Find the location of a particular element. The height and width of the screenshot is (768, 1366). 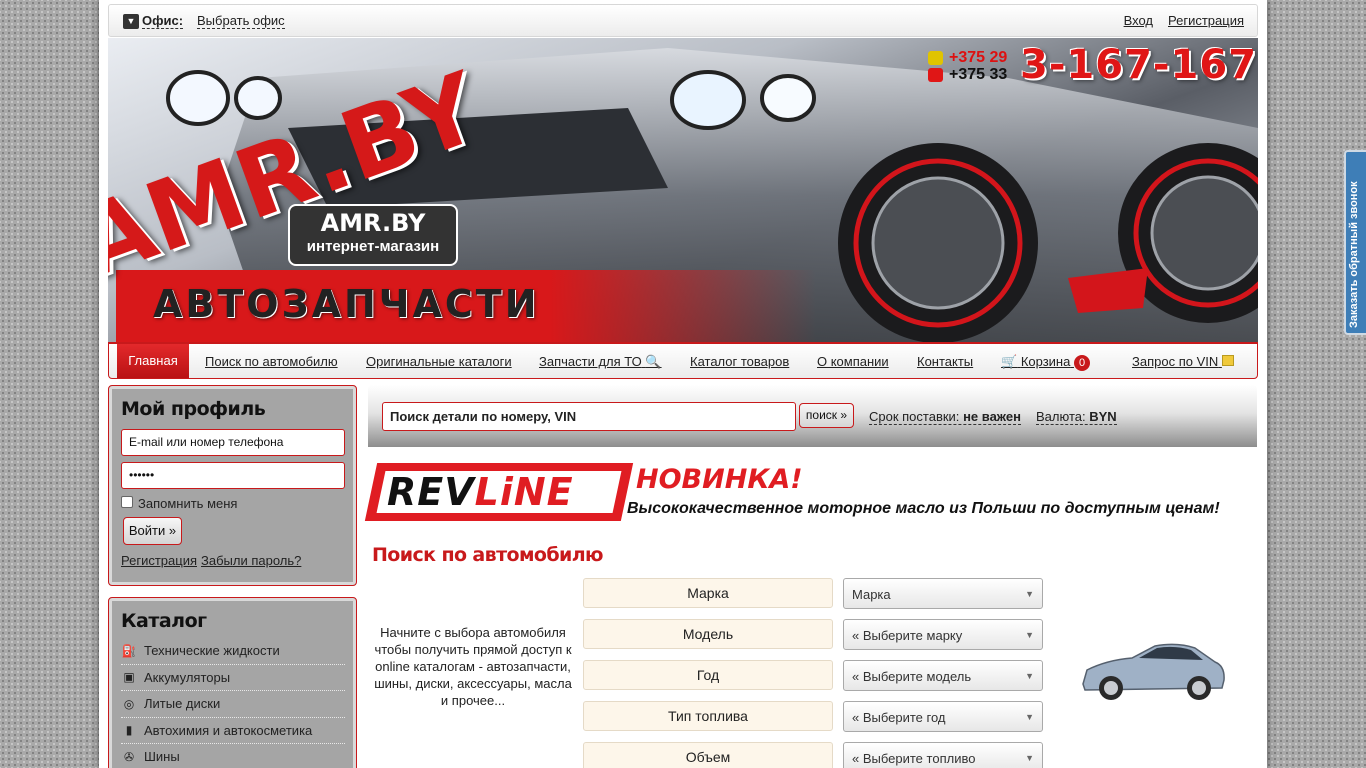

delivery-term-selector: Срок поставки: не важен is located at coordinates (945, 417).